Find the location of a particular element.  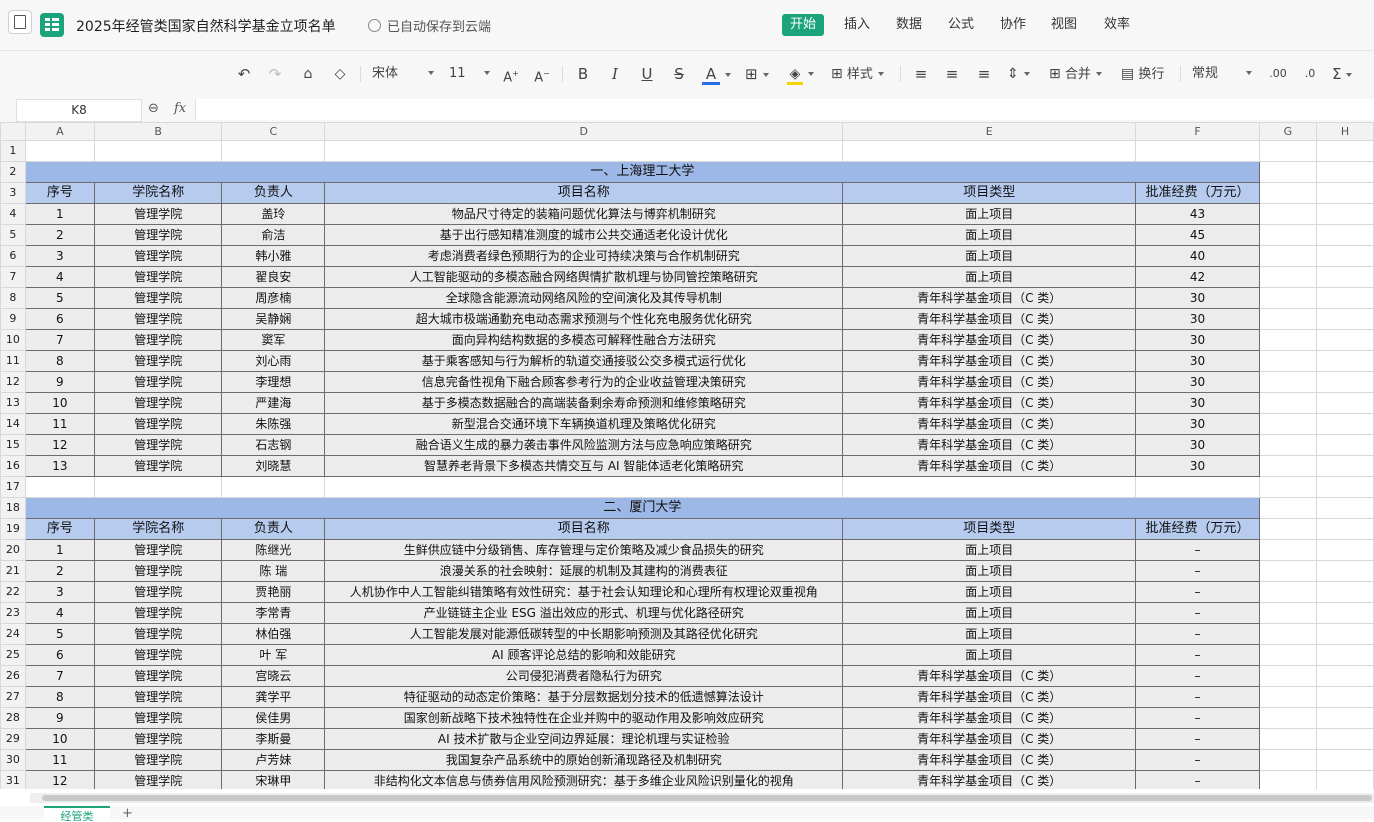

font-size-select: 11 is located at coordinates (469, 74).